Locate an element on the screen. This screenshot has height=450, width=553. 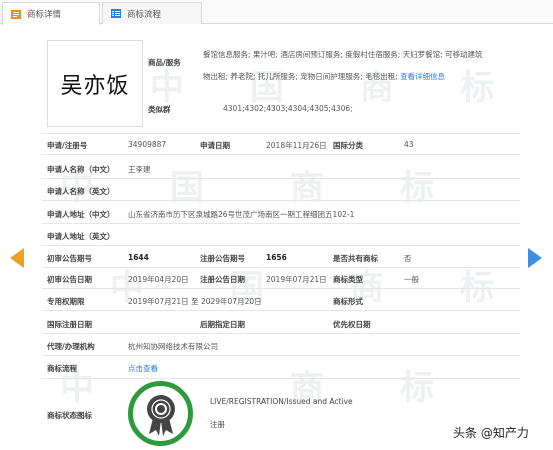
tab-trademark-process: 商标流程 is located at coordinates (152, 13).